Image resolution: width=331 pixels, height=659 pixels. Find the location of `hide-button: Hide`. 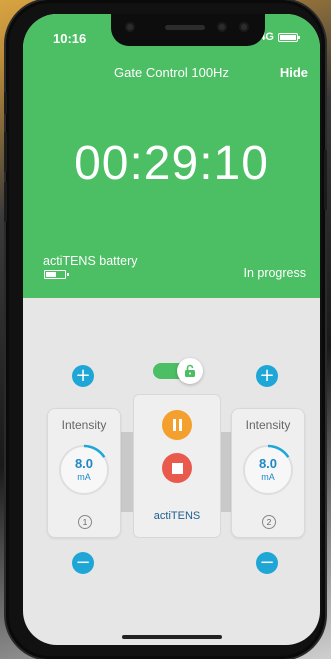

hide-button: Hide is located at coordinates (294, 72).